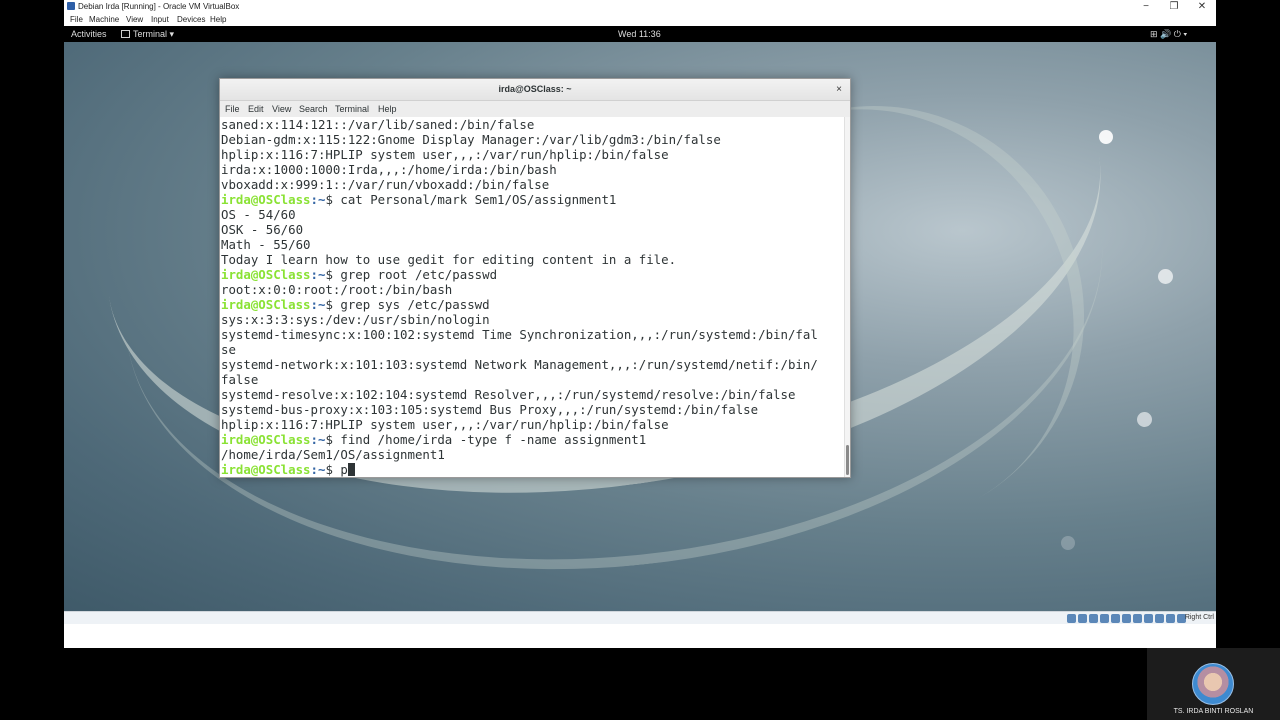  What do you see at coordinates (1104, 618) in the screenshot?
I see `network-icon` at bounding box center [1104, 618].